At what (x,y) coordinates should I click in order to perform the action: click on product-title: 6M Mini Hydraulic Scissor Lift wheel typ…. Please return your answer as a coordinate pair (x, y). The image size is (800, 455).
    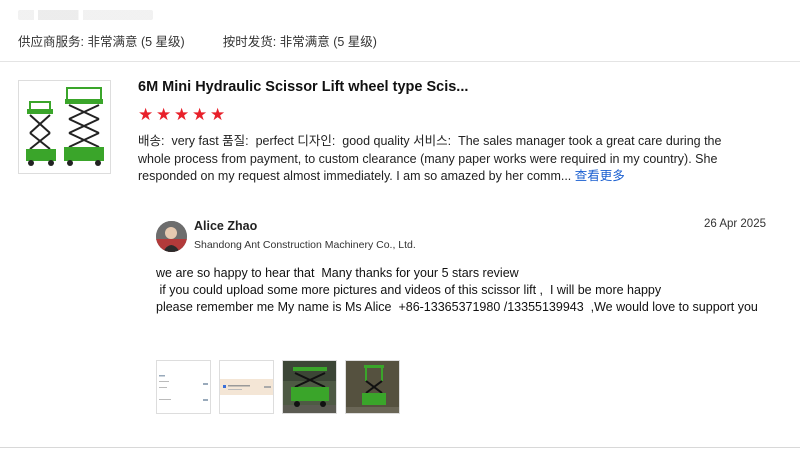
    Looking at the image, I should click on (303, 87).